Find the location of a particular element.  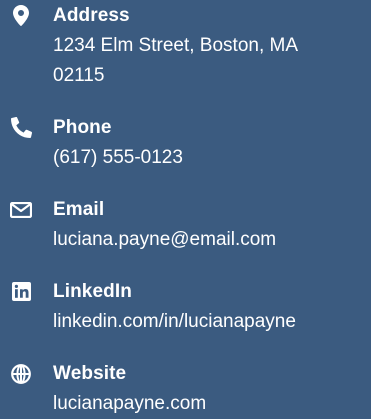

contact-value-email: luciana.payne@email.com is located at coordinates (164, 239).